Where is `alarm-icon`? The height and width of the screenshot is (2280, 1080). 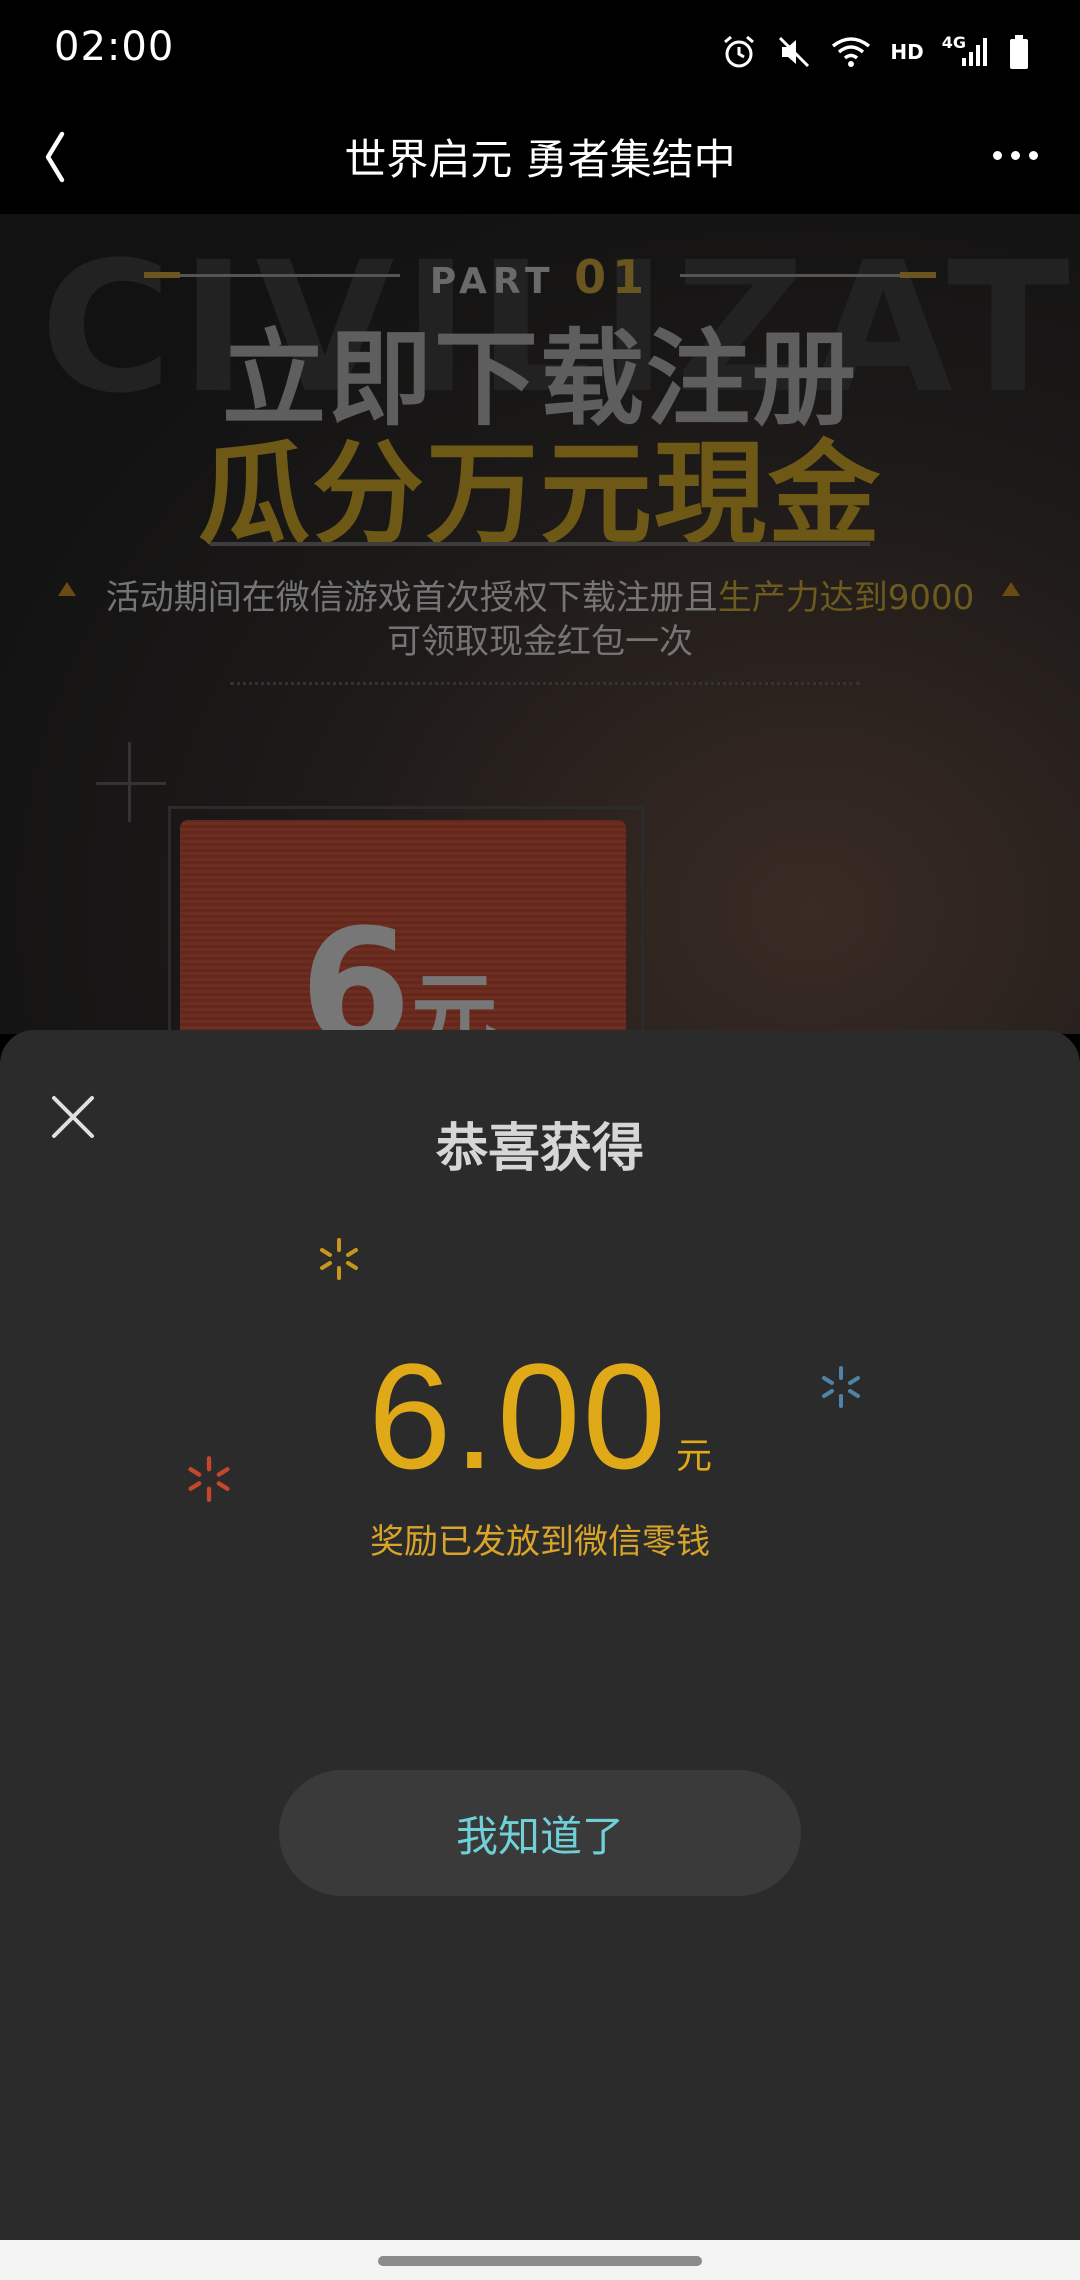
alarm-icon is located at coordinates (739, 52).